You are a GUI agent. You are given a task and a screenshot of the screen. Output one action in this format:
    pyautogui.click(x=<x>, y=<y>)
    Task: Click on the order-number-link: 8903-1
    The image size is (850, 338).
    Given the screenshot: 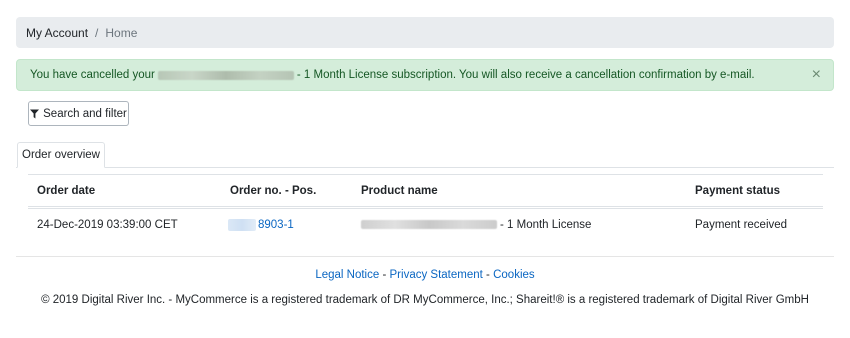 What is the action you would take?
    pyautogui.click(x=276, y=225)
    